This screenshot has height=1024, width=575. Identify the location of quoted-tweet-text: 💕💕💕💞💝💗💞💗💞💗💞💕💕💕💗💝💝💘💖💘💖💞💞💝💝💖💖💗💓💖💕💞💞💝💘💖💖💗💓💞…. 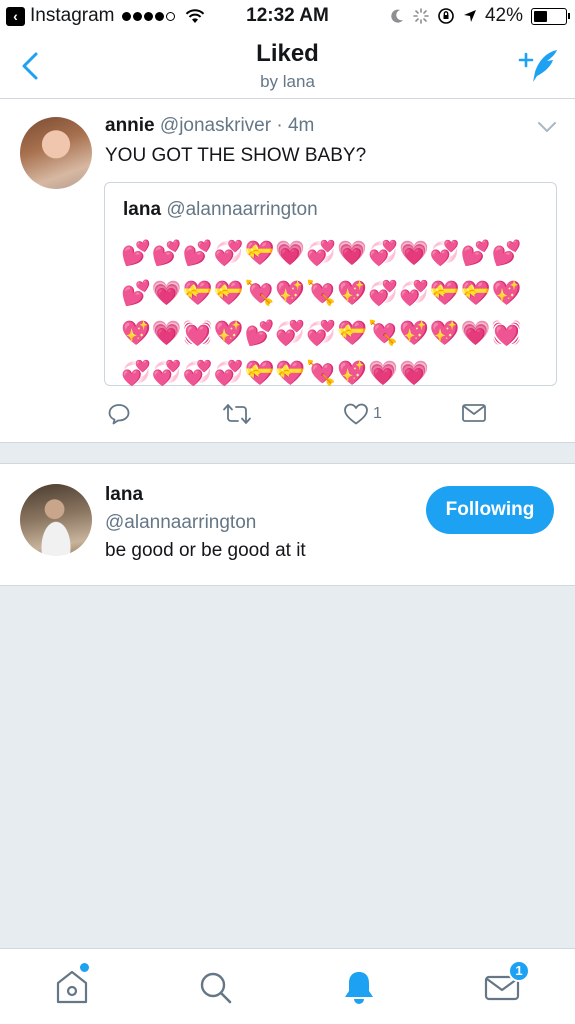
(322, 313).